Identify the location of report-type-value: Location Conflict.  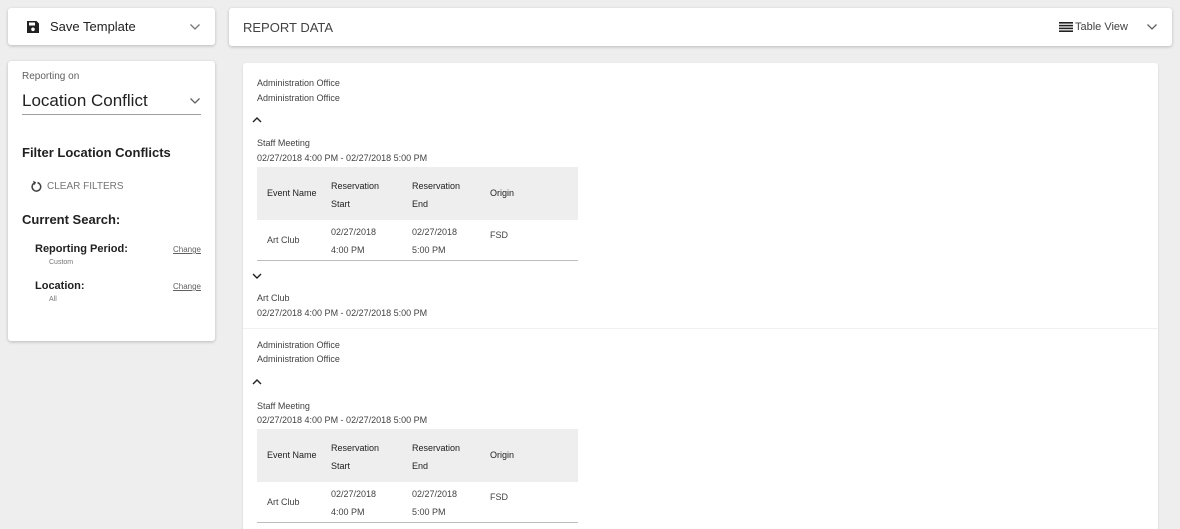
(85, 100).